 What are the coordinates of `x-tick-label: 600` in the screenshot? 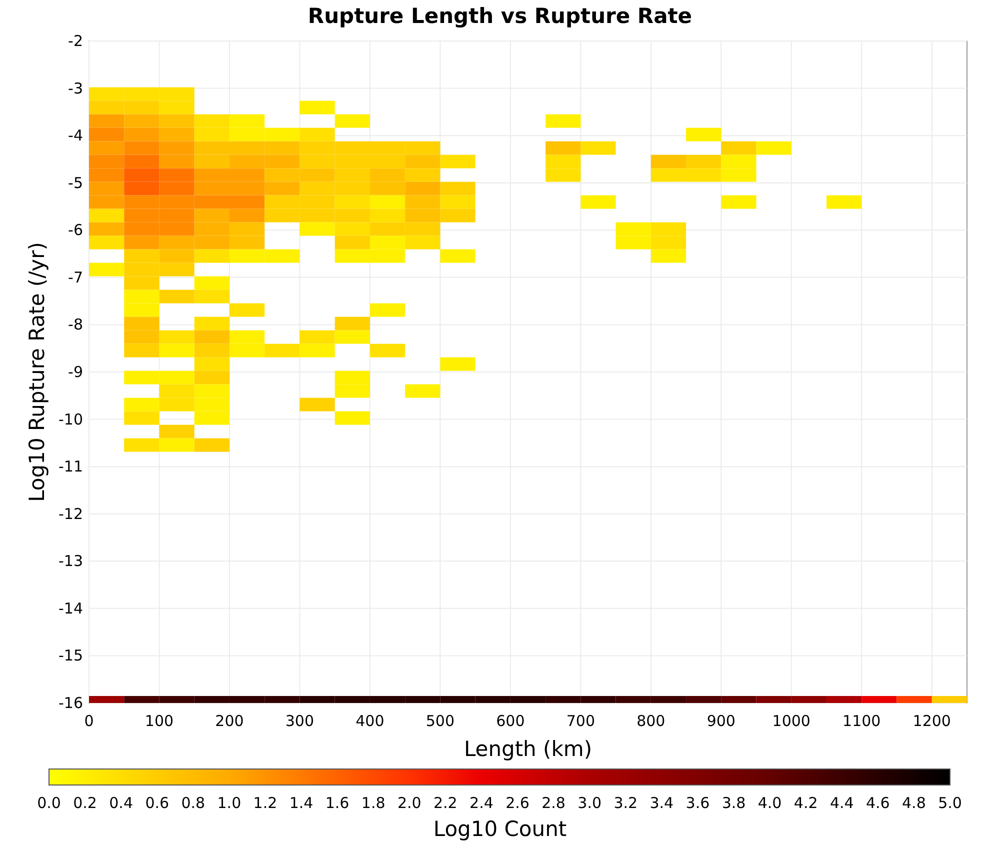 It's located at (510, 721).